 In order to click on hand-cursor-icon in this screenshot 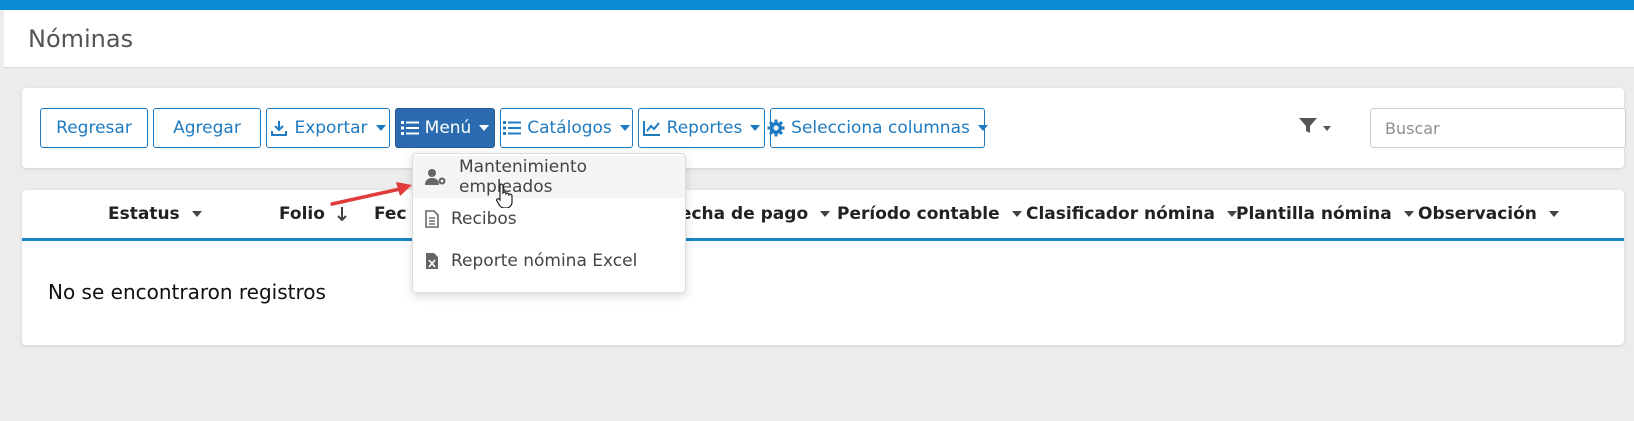, I will do `click(504, 195)`.